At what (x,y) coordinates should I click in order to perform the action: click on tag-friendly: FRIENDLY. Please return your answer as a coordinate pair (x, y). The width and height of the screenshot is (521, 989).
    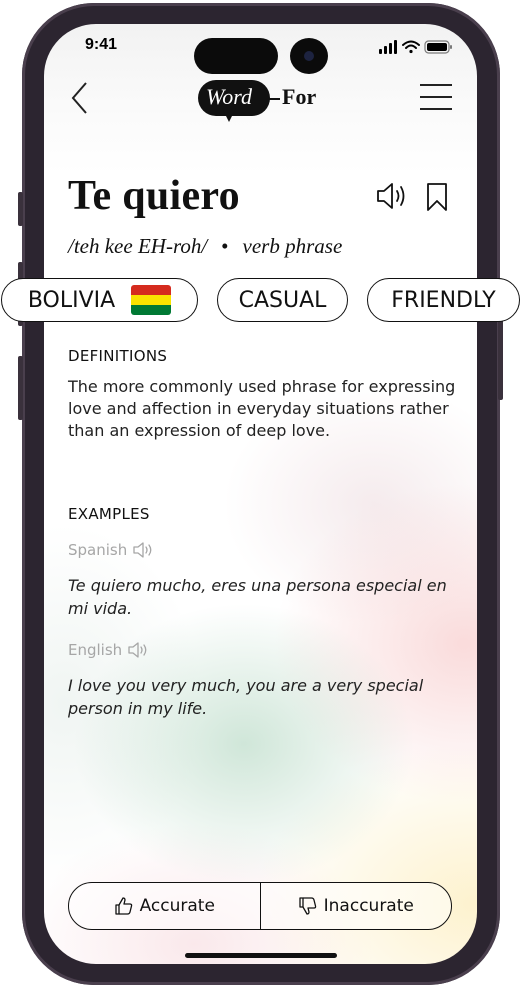
    Looking at the image, I should click on (443, 300).